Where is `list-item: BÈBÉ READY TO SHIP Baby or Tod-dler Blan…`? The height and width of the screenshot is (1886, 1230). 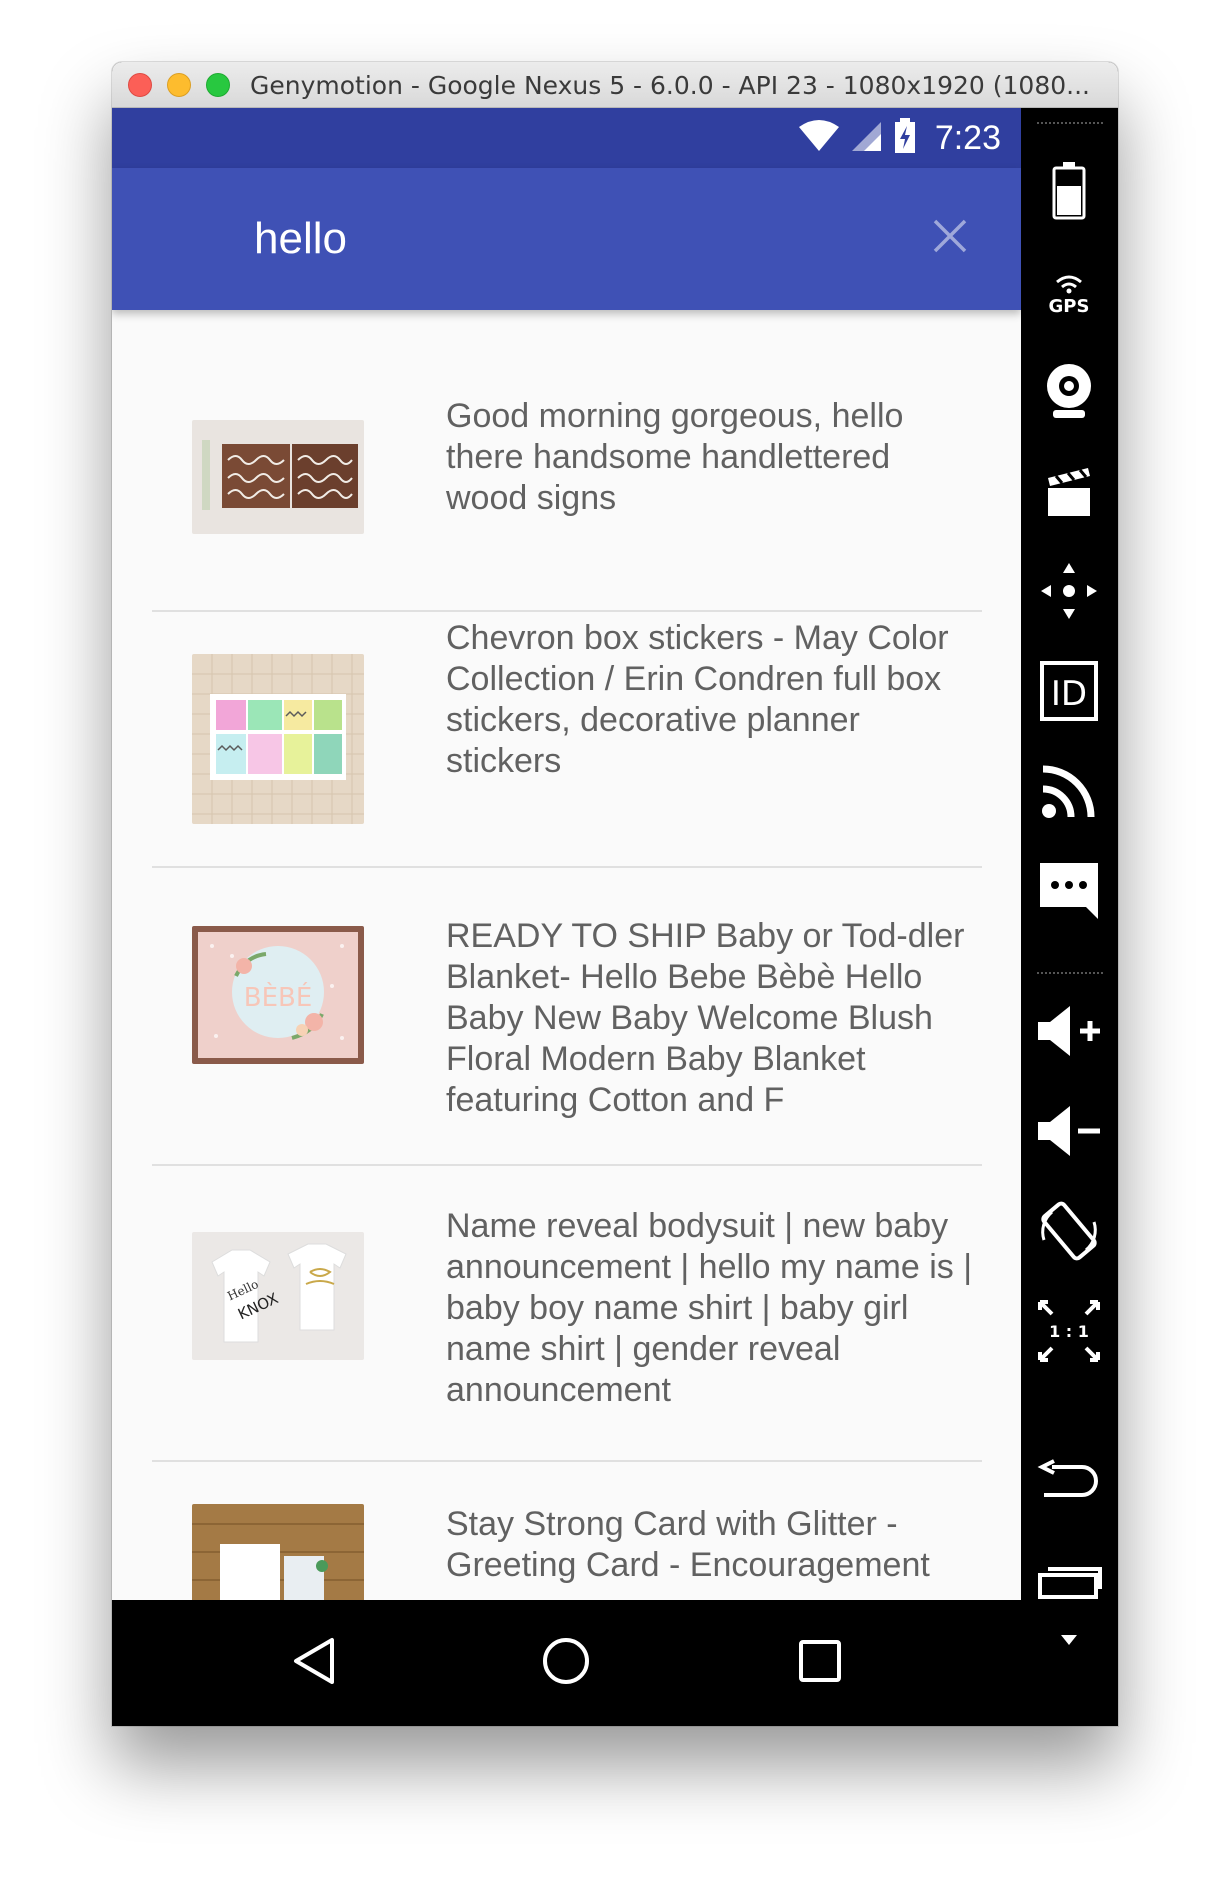 list-item: BÈBÉ READY TO SHIP Baby or Tod-dler Blan… is located at coordinates (567, 1018).